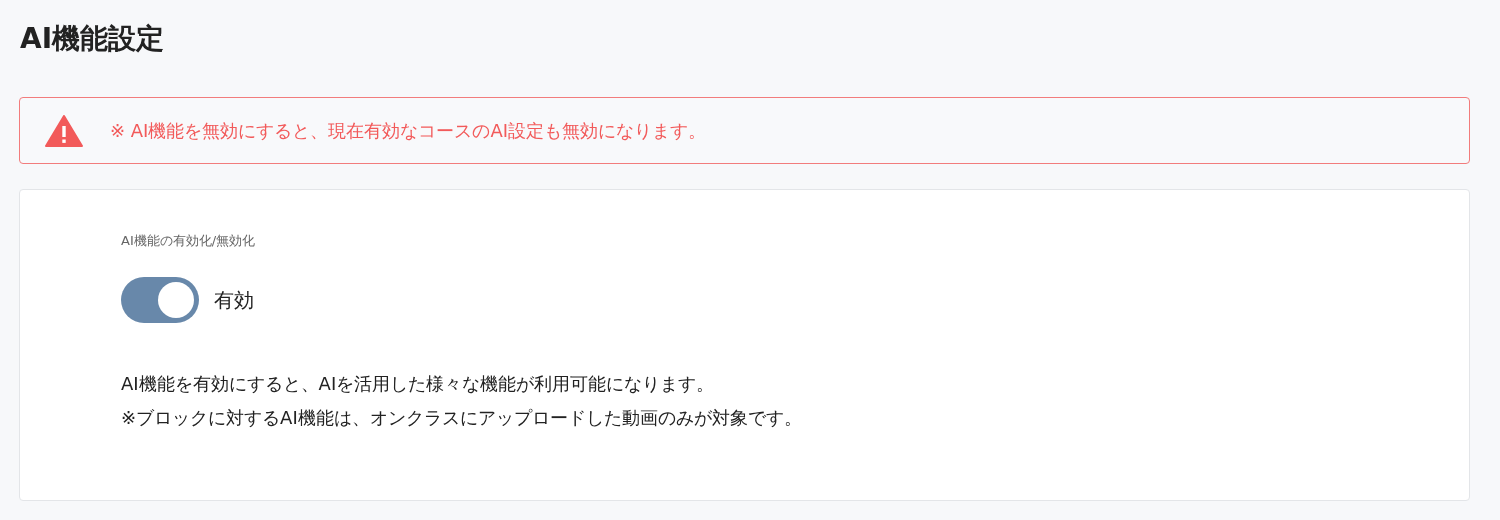  I want to click on toggle-switch, so click(160, 300).